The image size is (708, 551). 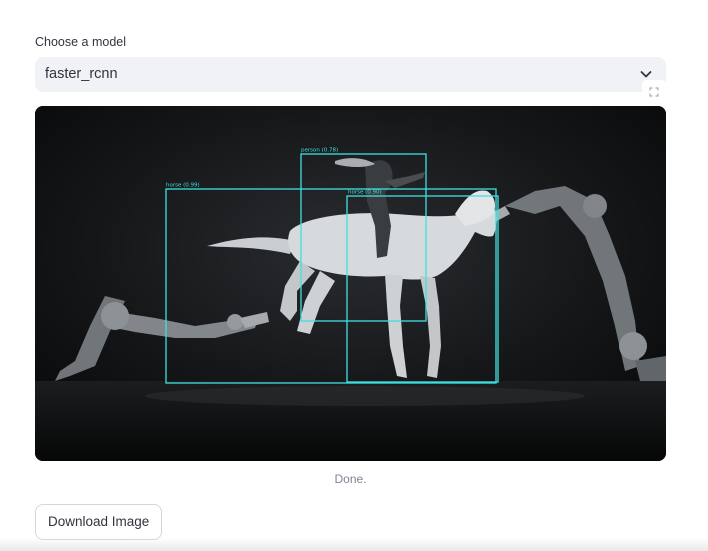 What do you see at coordinates (183, 186) in the screenshot?
I see `detection-label-horse-1: horse (0.99)` at bounding box center [183, 186].